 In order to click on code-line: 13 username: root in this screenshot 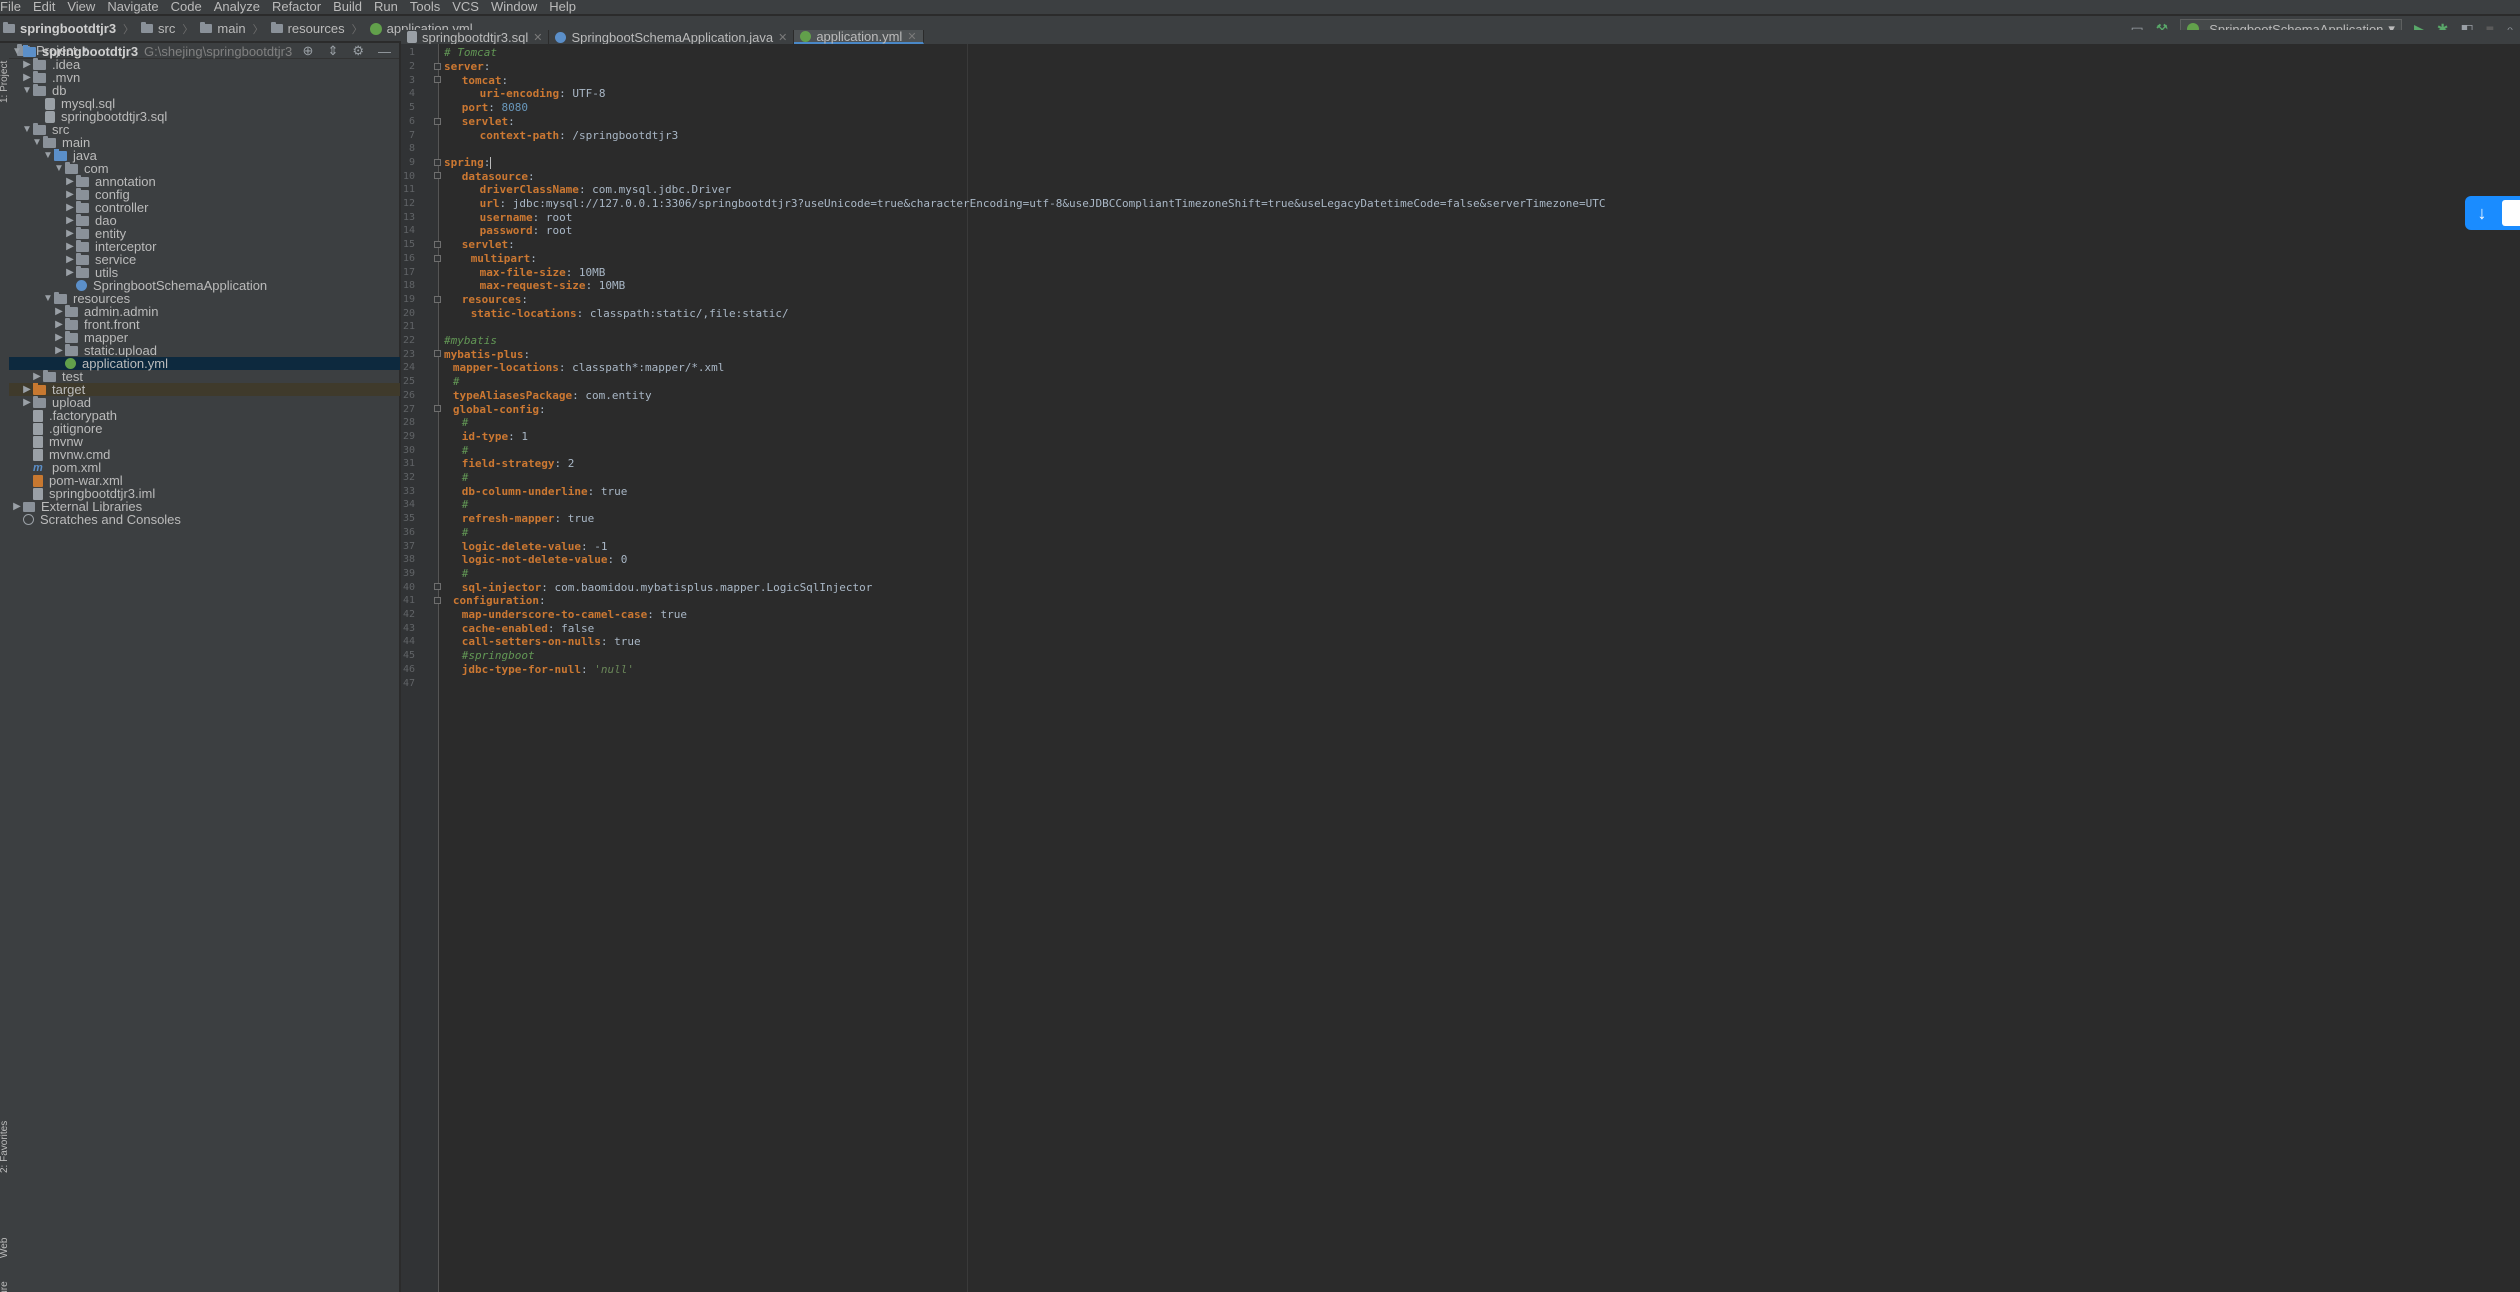, I will do `click(1460, 217)`.